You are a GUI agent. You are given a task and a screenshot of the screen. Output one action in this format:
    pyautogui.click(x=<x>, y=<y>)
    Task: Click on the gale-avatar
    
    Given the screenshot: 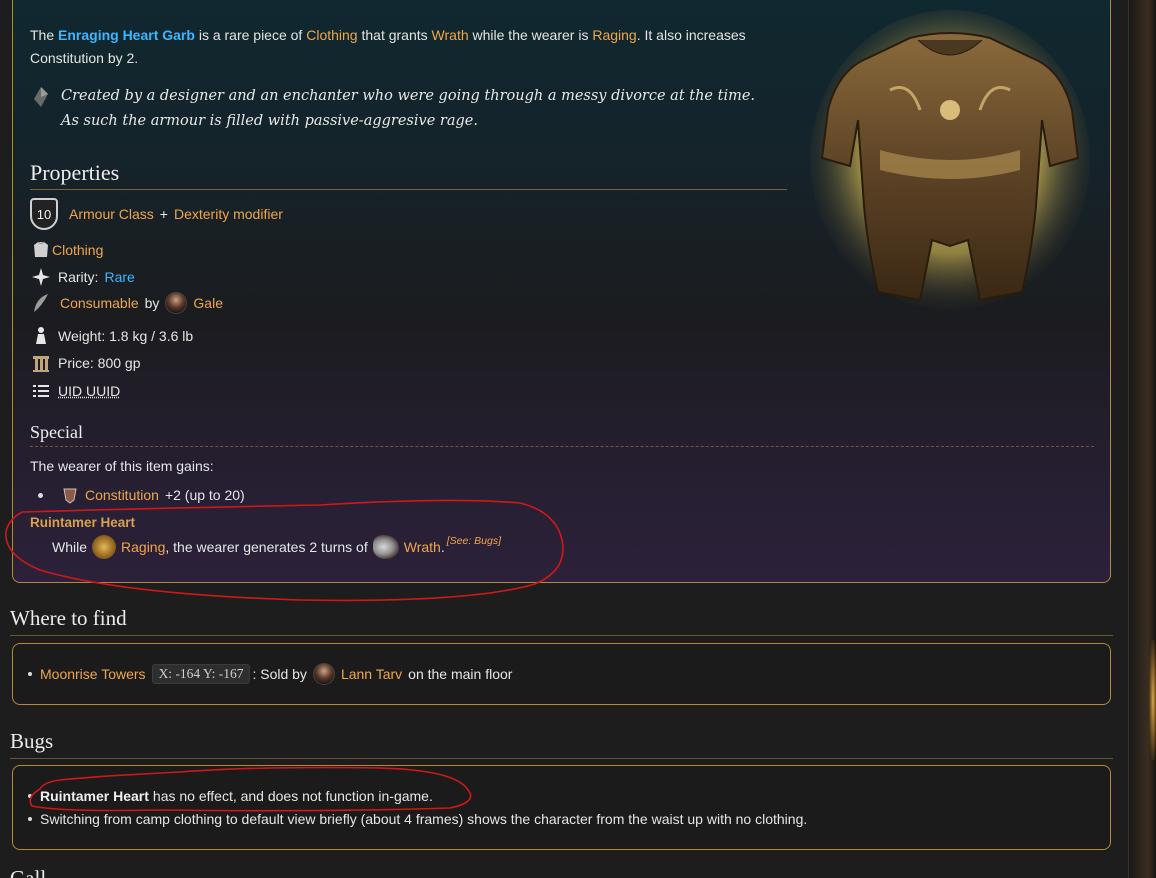 What is the action you would take?
    pyautogui.click(x=176, y=303)
    